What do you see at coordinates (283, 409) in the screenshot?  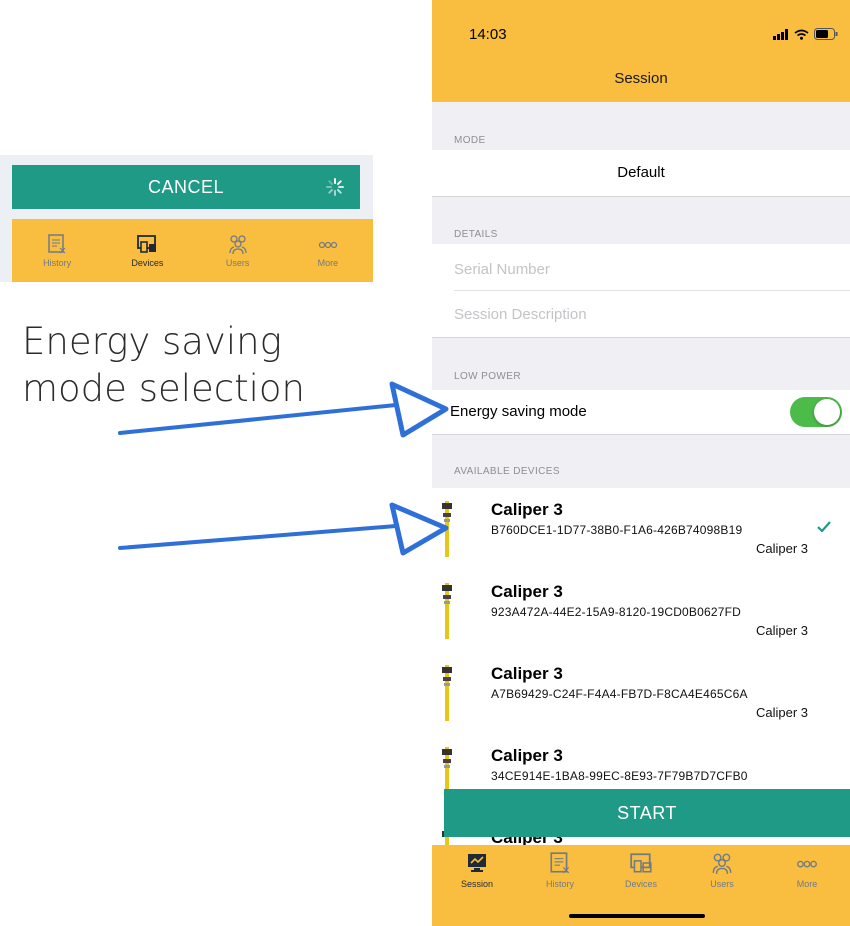 I see `arrow-energy-saving` at bounding box center [283, 409].